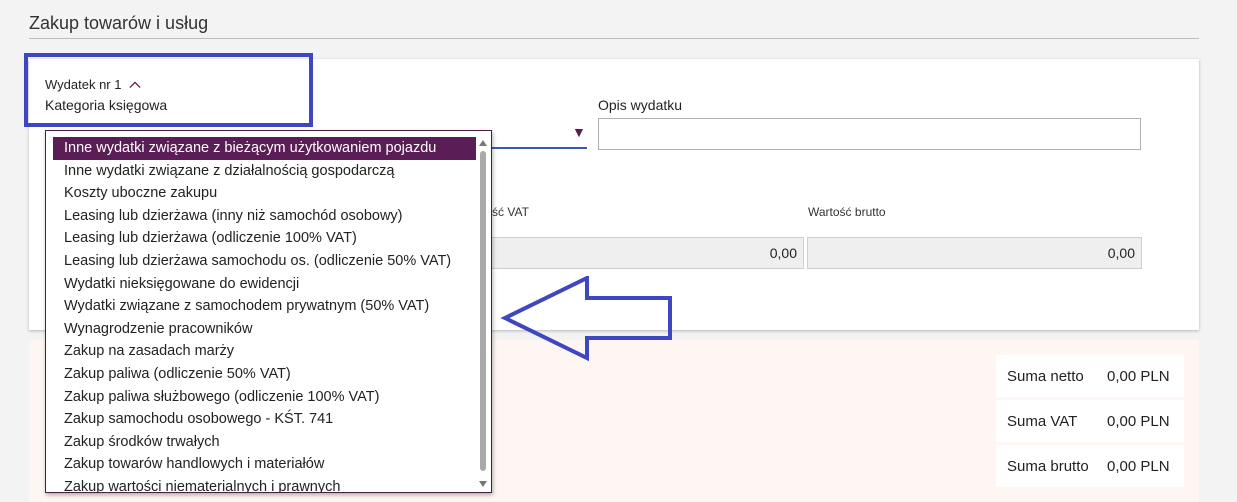 The height and width of the screenshot is (502, 1237). Describe the element at coordinates (1090, 376) in the screenshot. I see `sum-netto-row: Suma netto 0,00 PLN` at that location.